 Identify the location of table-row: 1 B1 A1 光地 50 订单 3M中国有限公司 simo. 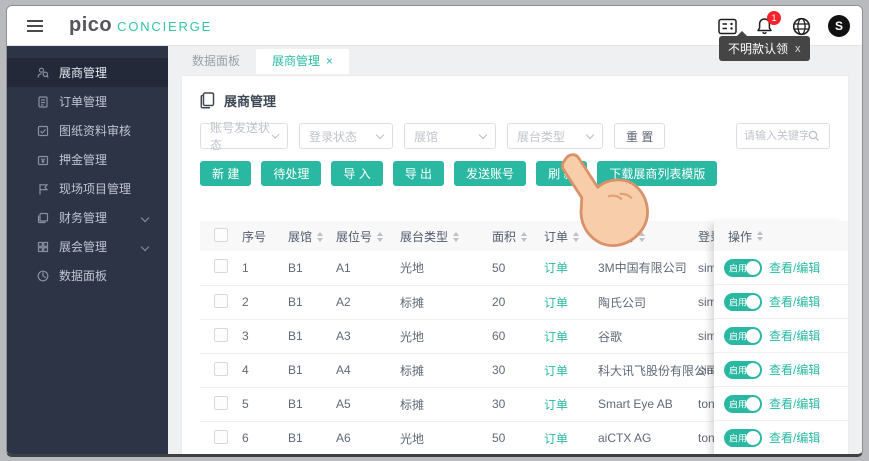
(500, 268).